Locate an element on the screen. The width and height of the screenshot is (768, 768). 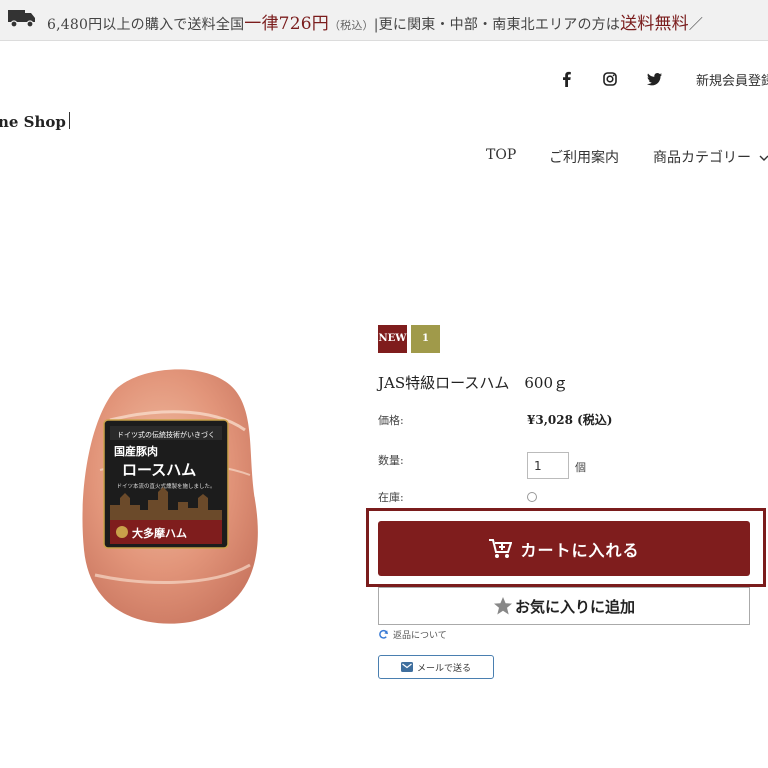
nav-item-guide: ご利用案内 is located at coordinates (584, 157).